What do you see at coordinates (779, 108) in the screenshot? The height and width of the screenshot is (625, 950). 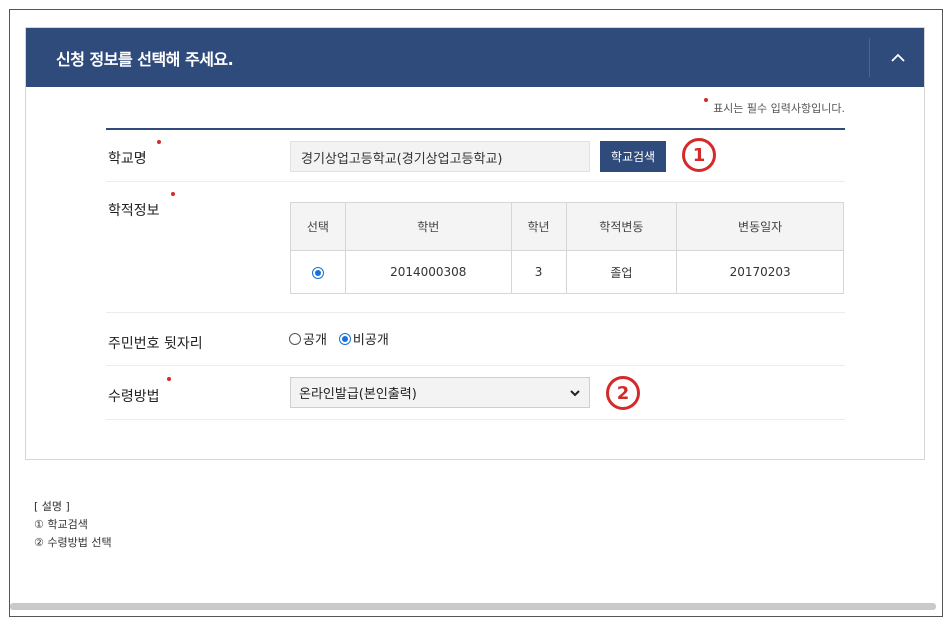 I see `required-note-text: 표시는 필수 입력사항입니다.` at bounding box center [779, 108].